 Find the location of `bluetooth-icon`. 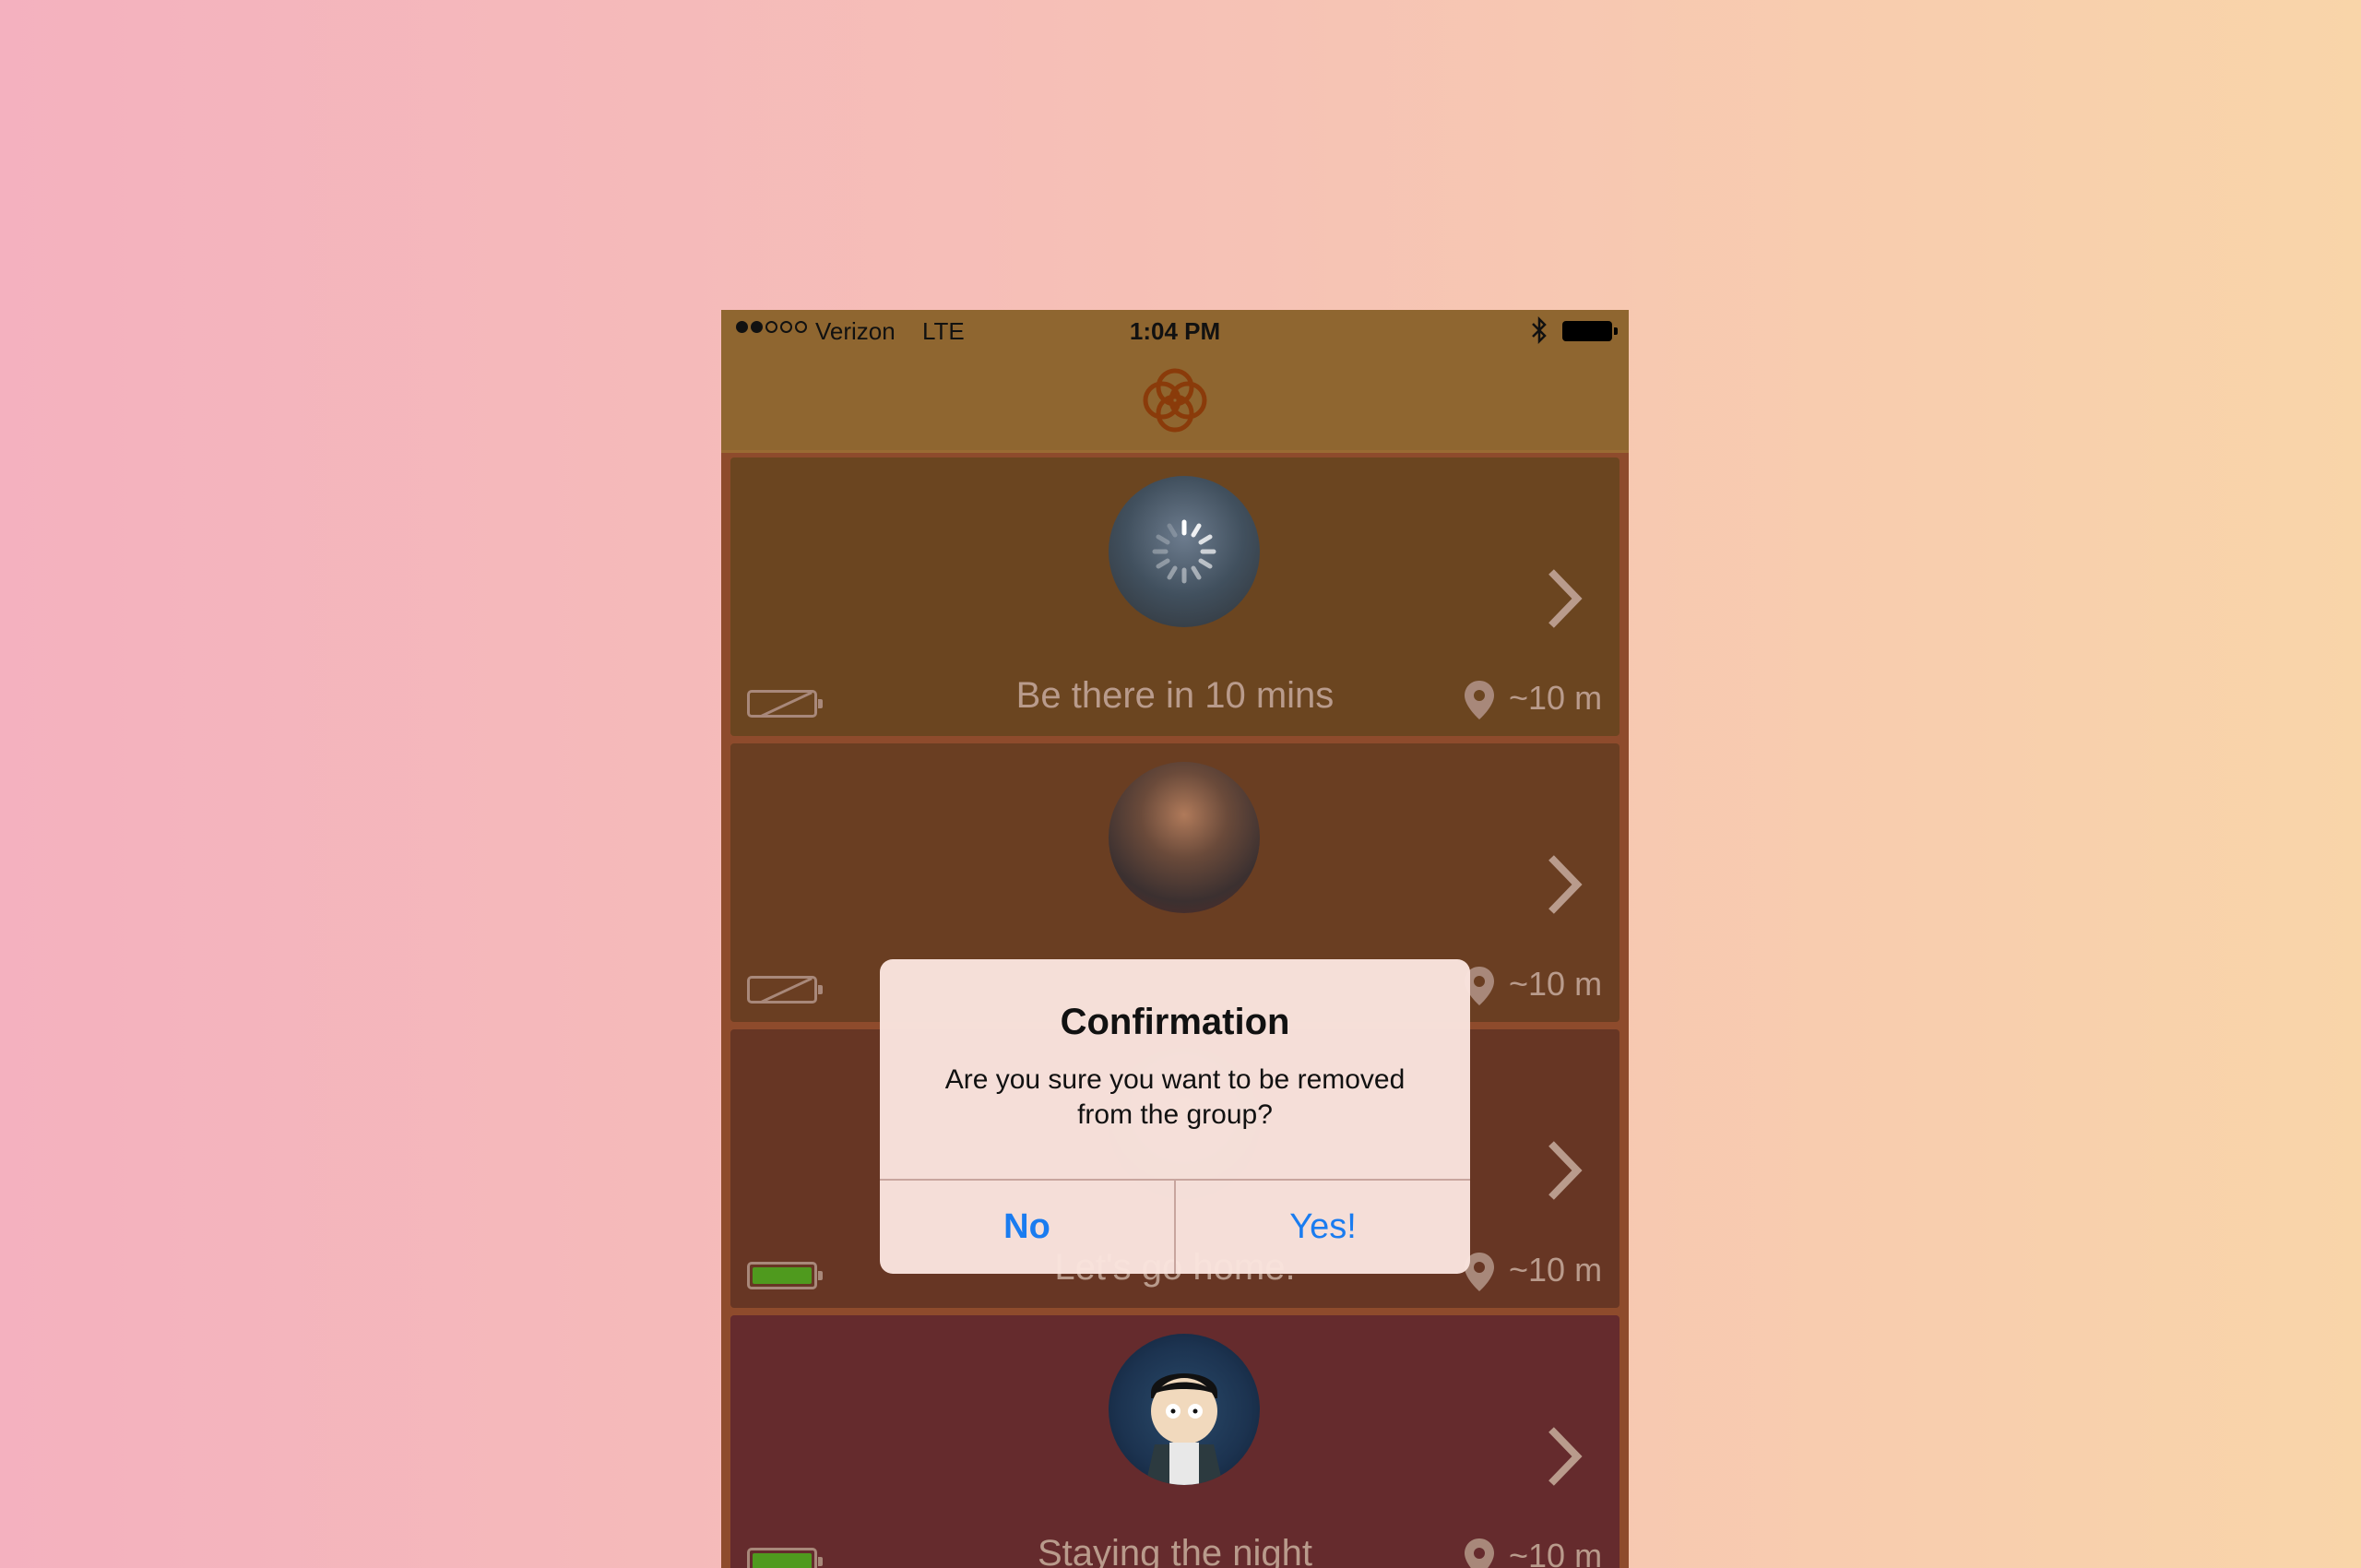

bluetooth-icon is located at coordinates (1539, 330).